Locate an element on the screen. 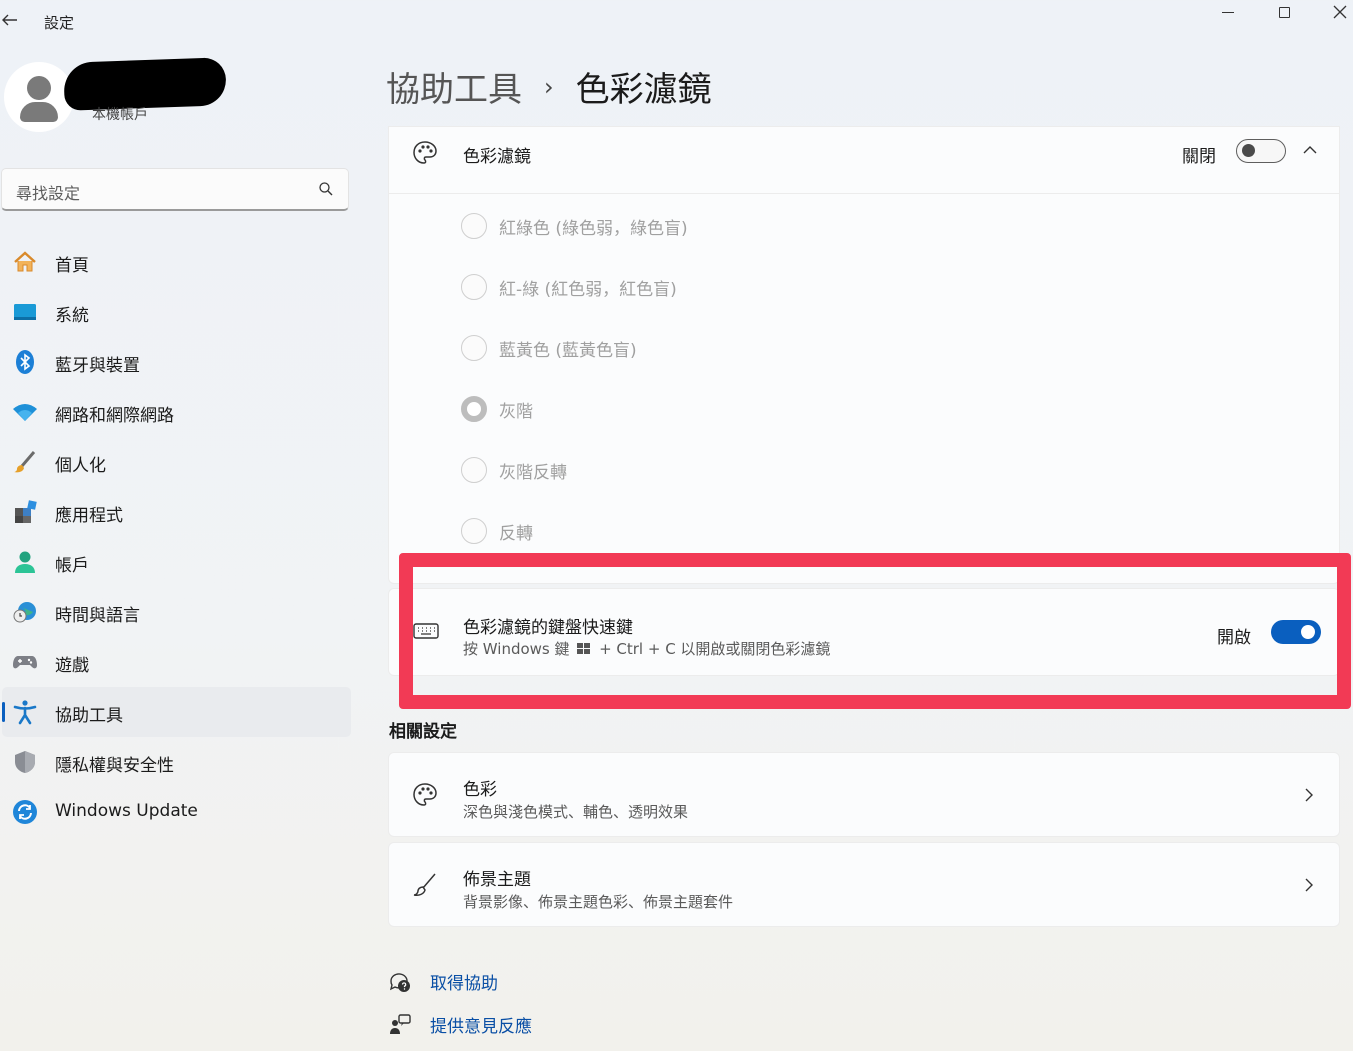  app-title: 設定 is located at coordinates (59, 23).